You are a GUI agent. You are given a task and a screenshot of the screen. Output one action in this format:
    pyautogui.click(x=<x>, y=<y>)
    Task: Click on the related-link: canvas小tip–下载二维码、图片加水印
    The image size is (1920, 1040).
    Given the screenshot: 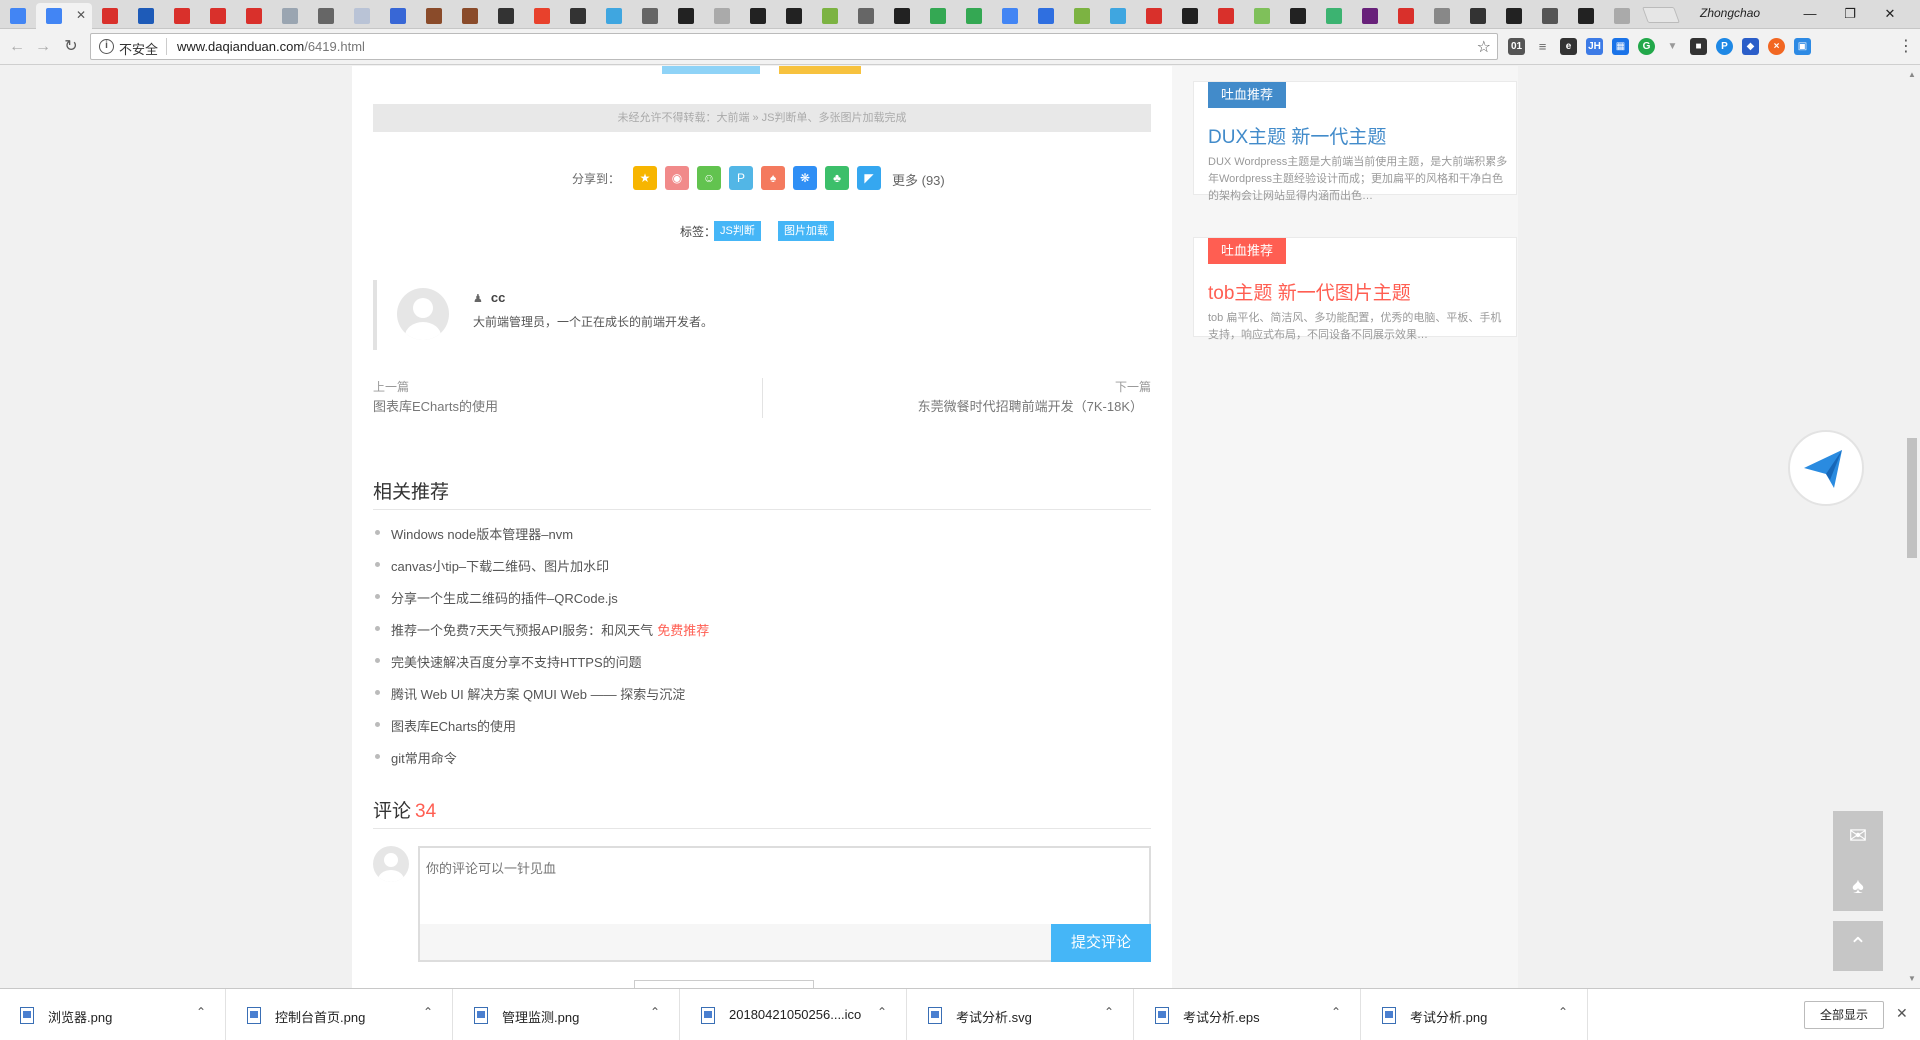 What is the action you would take?
    pyautogui.click(x=500, y=566)
    